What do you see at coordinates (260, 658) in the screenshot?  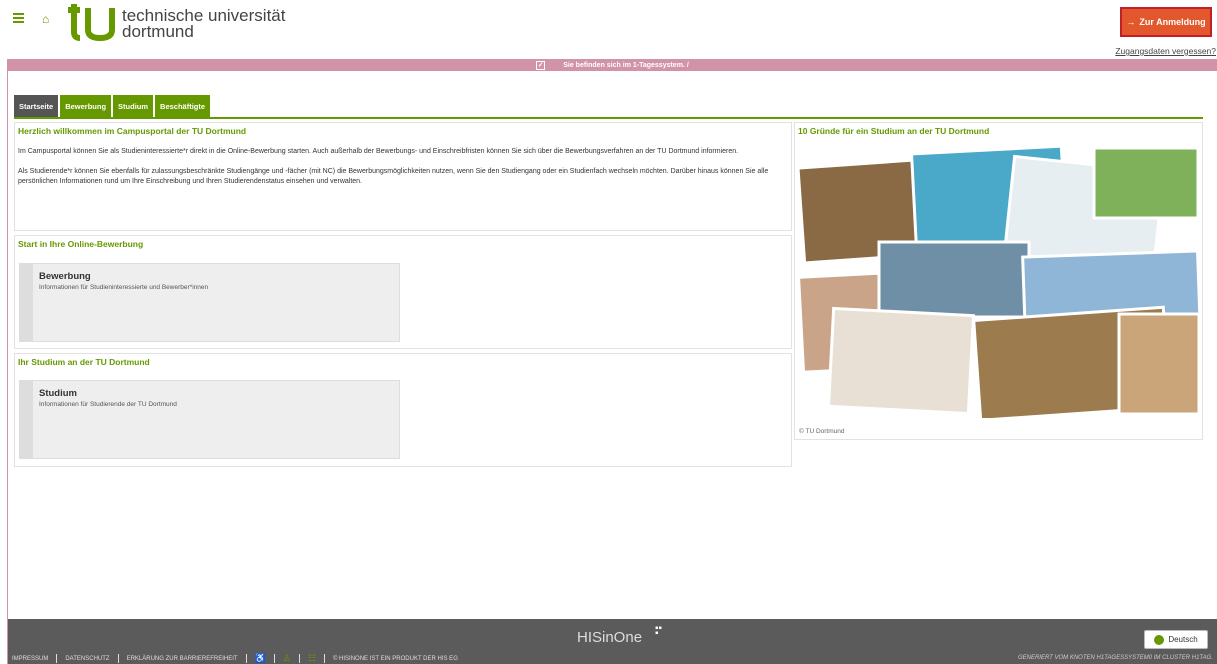 I see `accessibility-icon: ♿` at bounding box center [260, 658].